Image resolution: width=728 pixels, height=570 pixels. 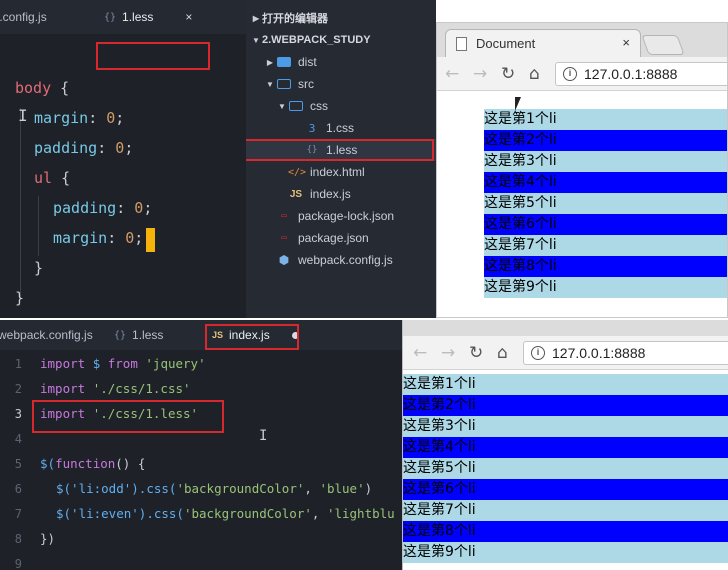 What do you see at coordinates (312, 128) in the screenshot?
I see `css-file-icon: 3` at bounding box center [312, 128].